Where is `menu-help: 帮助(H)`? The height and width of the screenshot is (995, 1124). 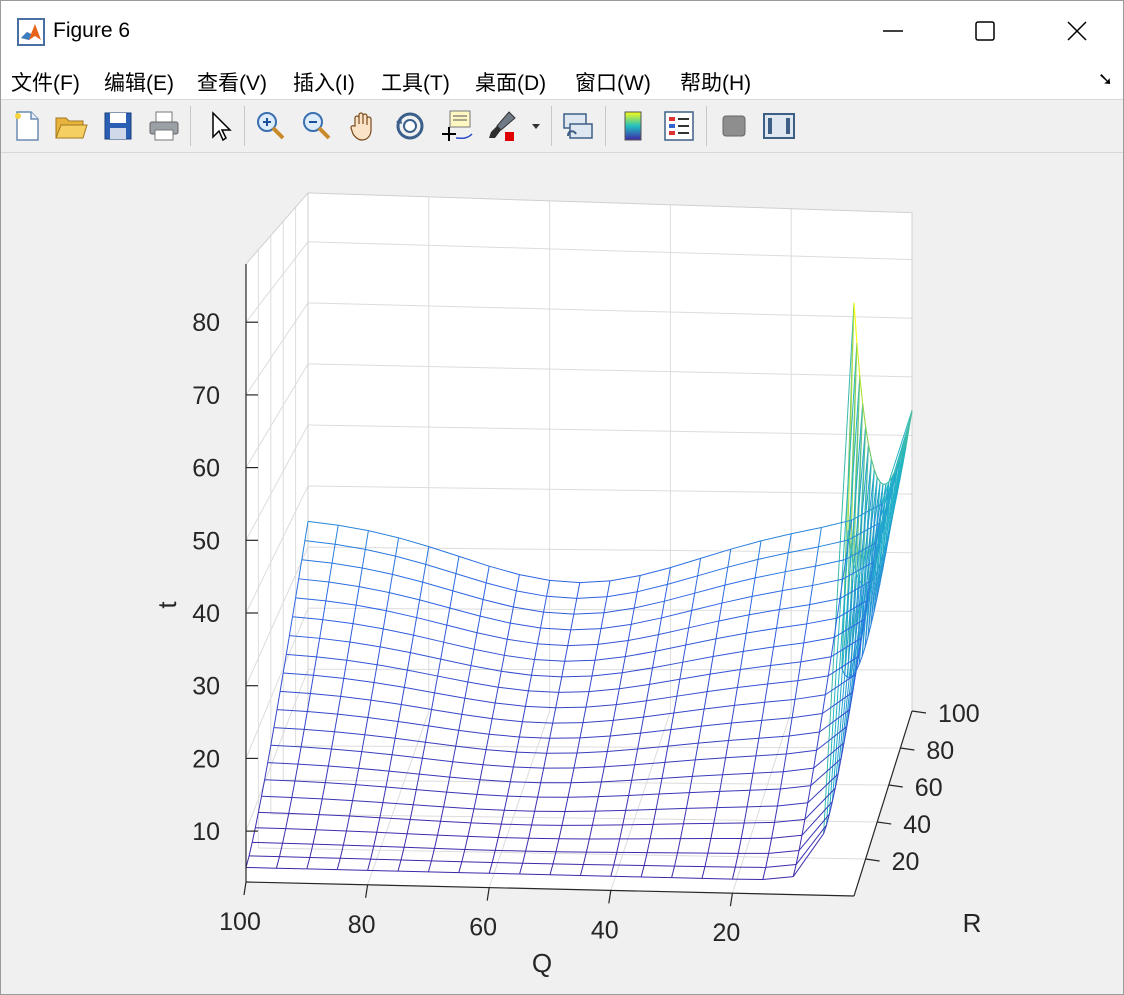 menu-help: 帮助(H) is located at coordinates (715, 82).